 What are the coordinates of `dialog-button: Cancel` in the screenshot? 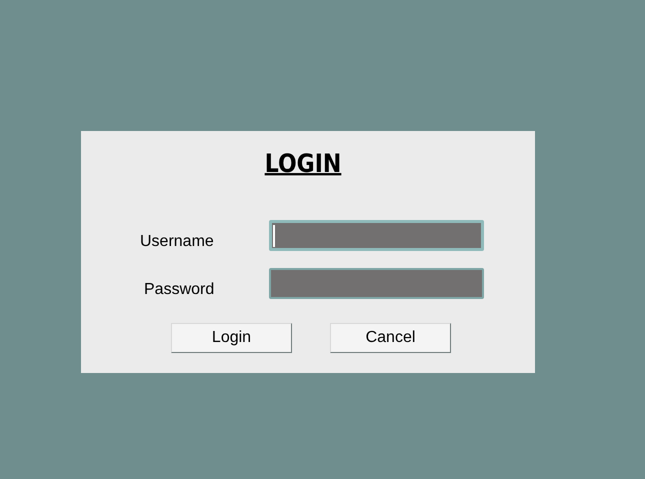 It's located at (390, 338).